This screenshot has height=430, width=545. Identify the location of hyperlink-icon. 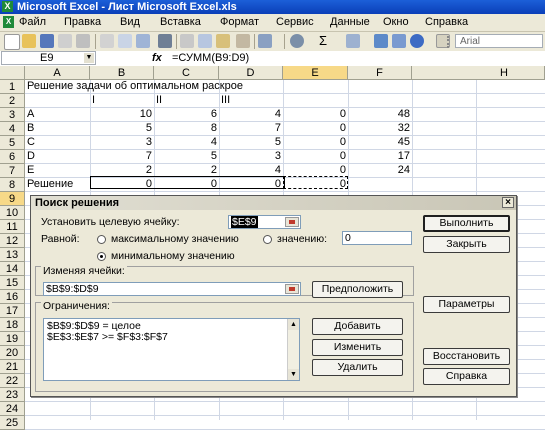
(297, 41).